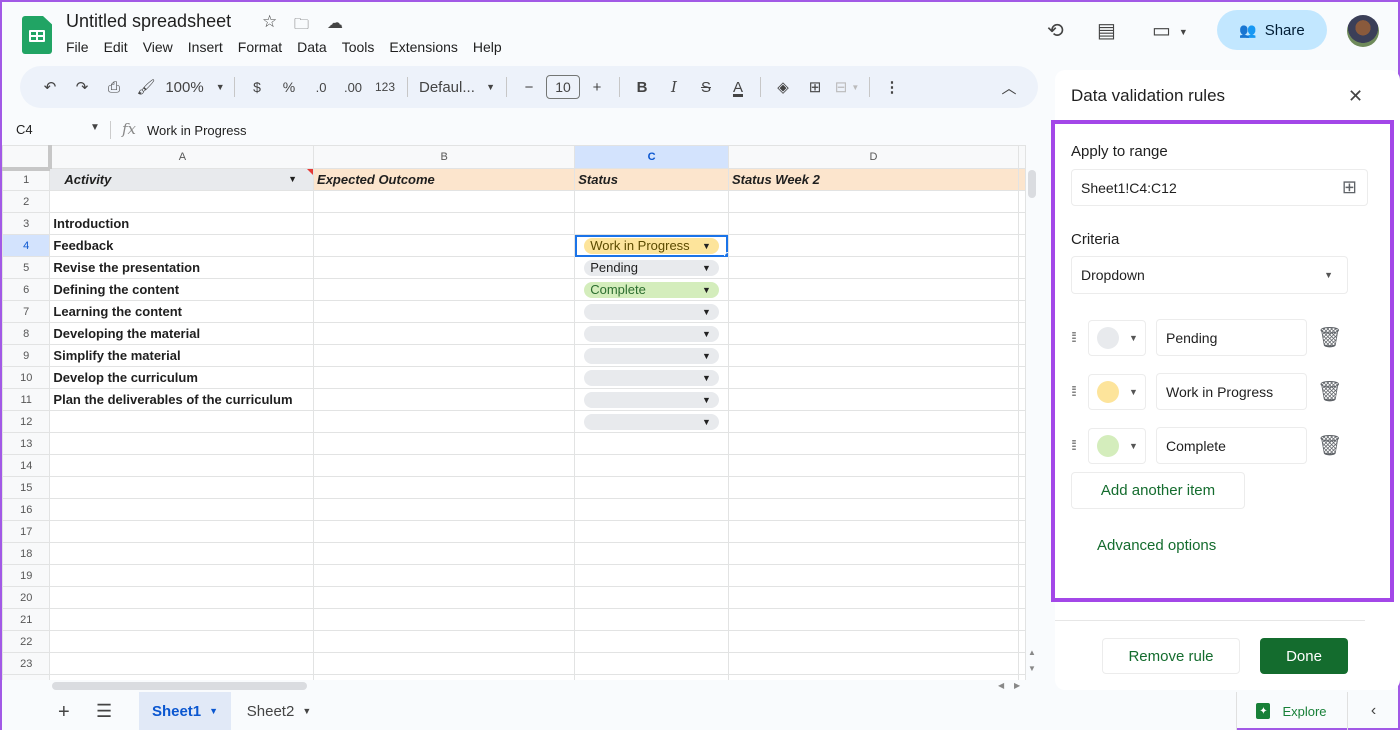 The image size is (1400, 730). What do you see at coordinates (179, 686) in the screenshot?
I see `horizontal-scrollbar` at bounding box center [179, 686].